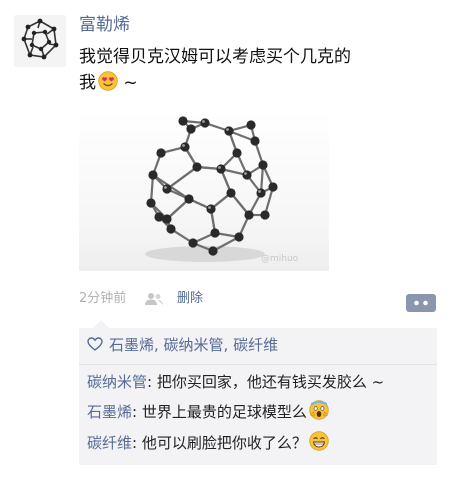 This screenshot has width=450, height=481. Describe the element at coordinates (211, 189) in the screenshot. I see `fullerene-molecule-image` at that location.